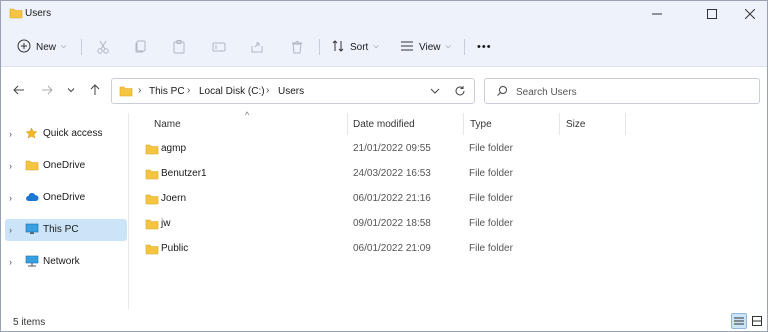  What do you see at coordinates (66, 262) in the screenshot?
I see `nav-item-network: › Network` at bounding box center [66, 262].